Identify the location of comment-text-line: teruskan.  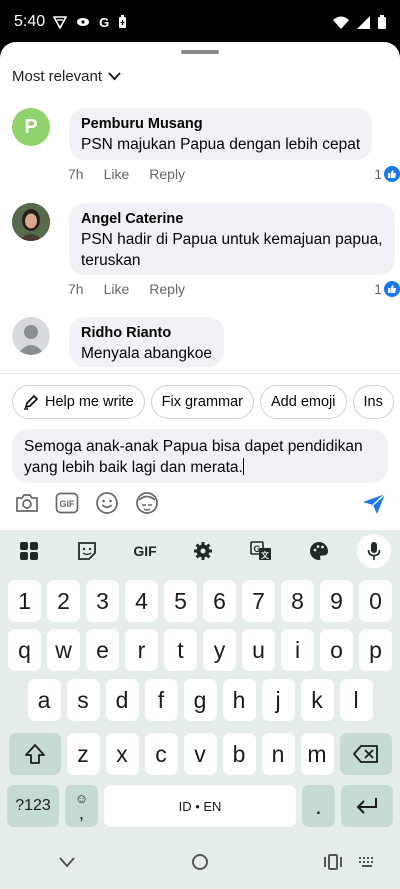
(111, 260).